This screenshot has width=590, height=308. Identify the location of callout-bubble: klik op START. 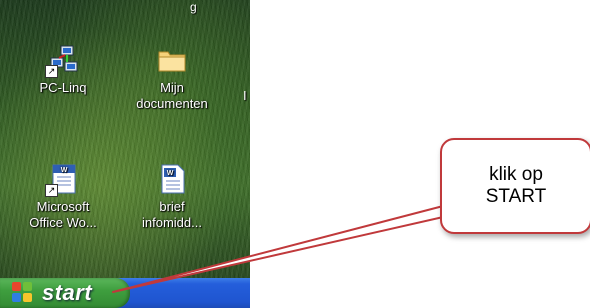
(515, 186).